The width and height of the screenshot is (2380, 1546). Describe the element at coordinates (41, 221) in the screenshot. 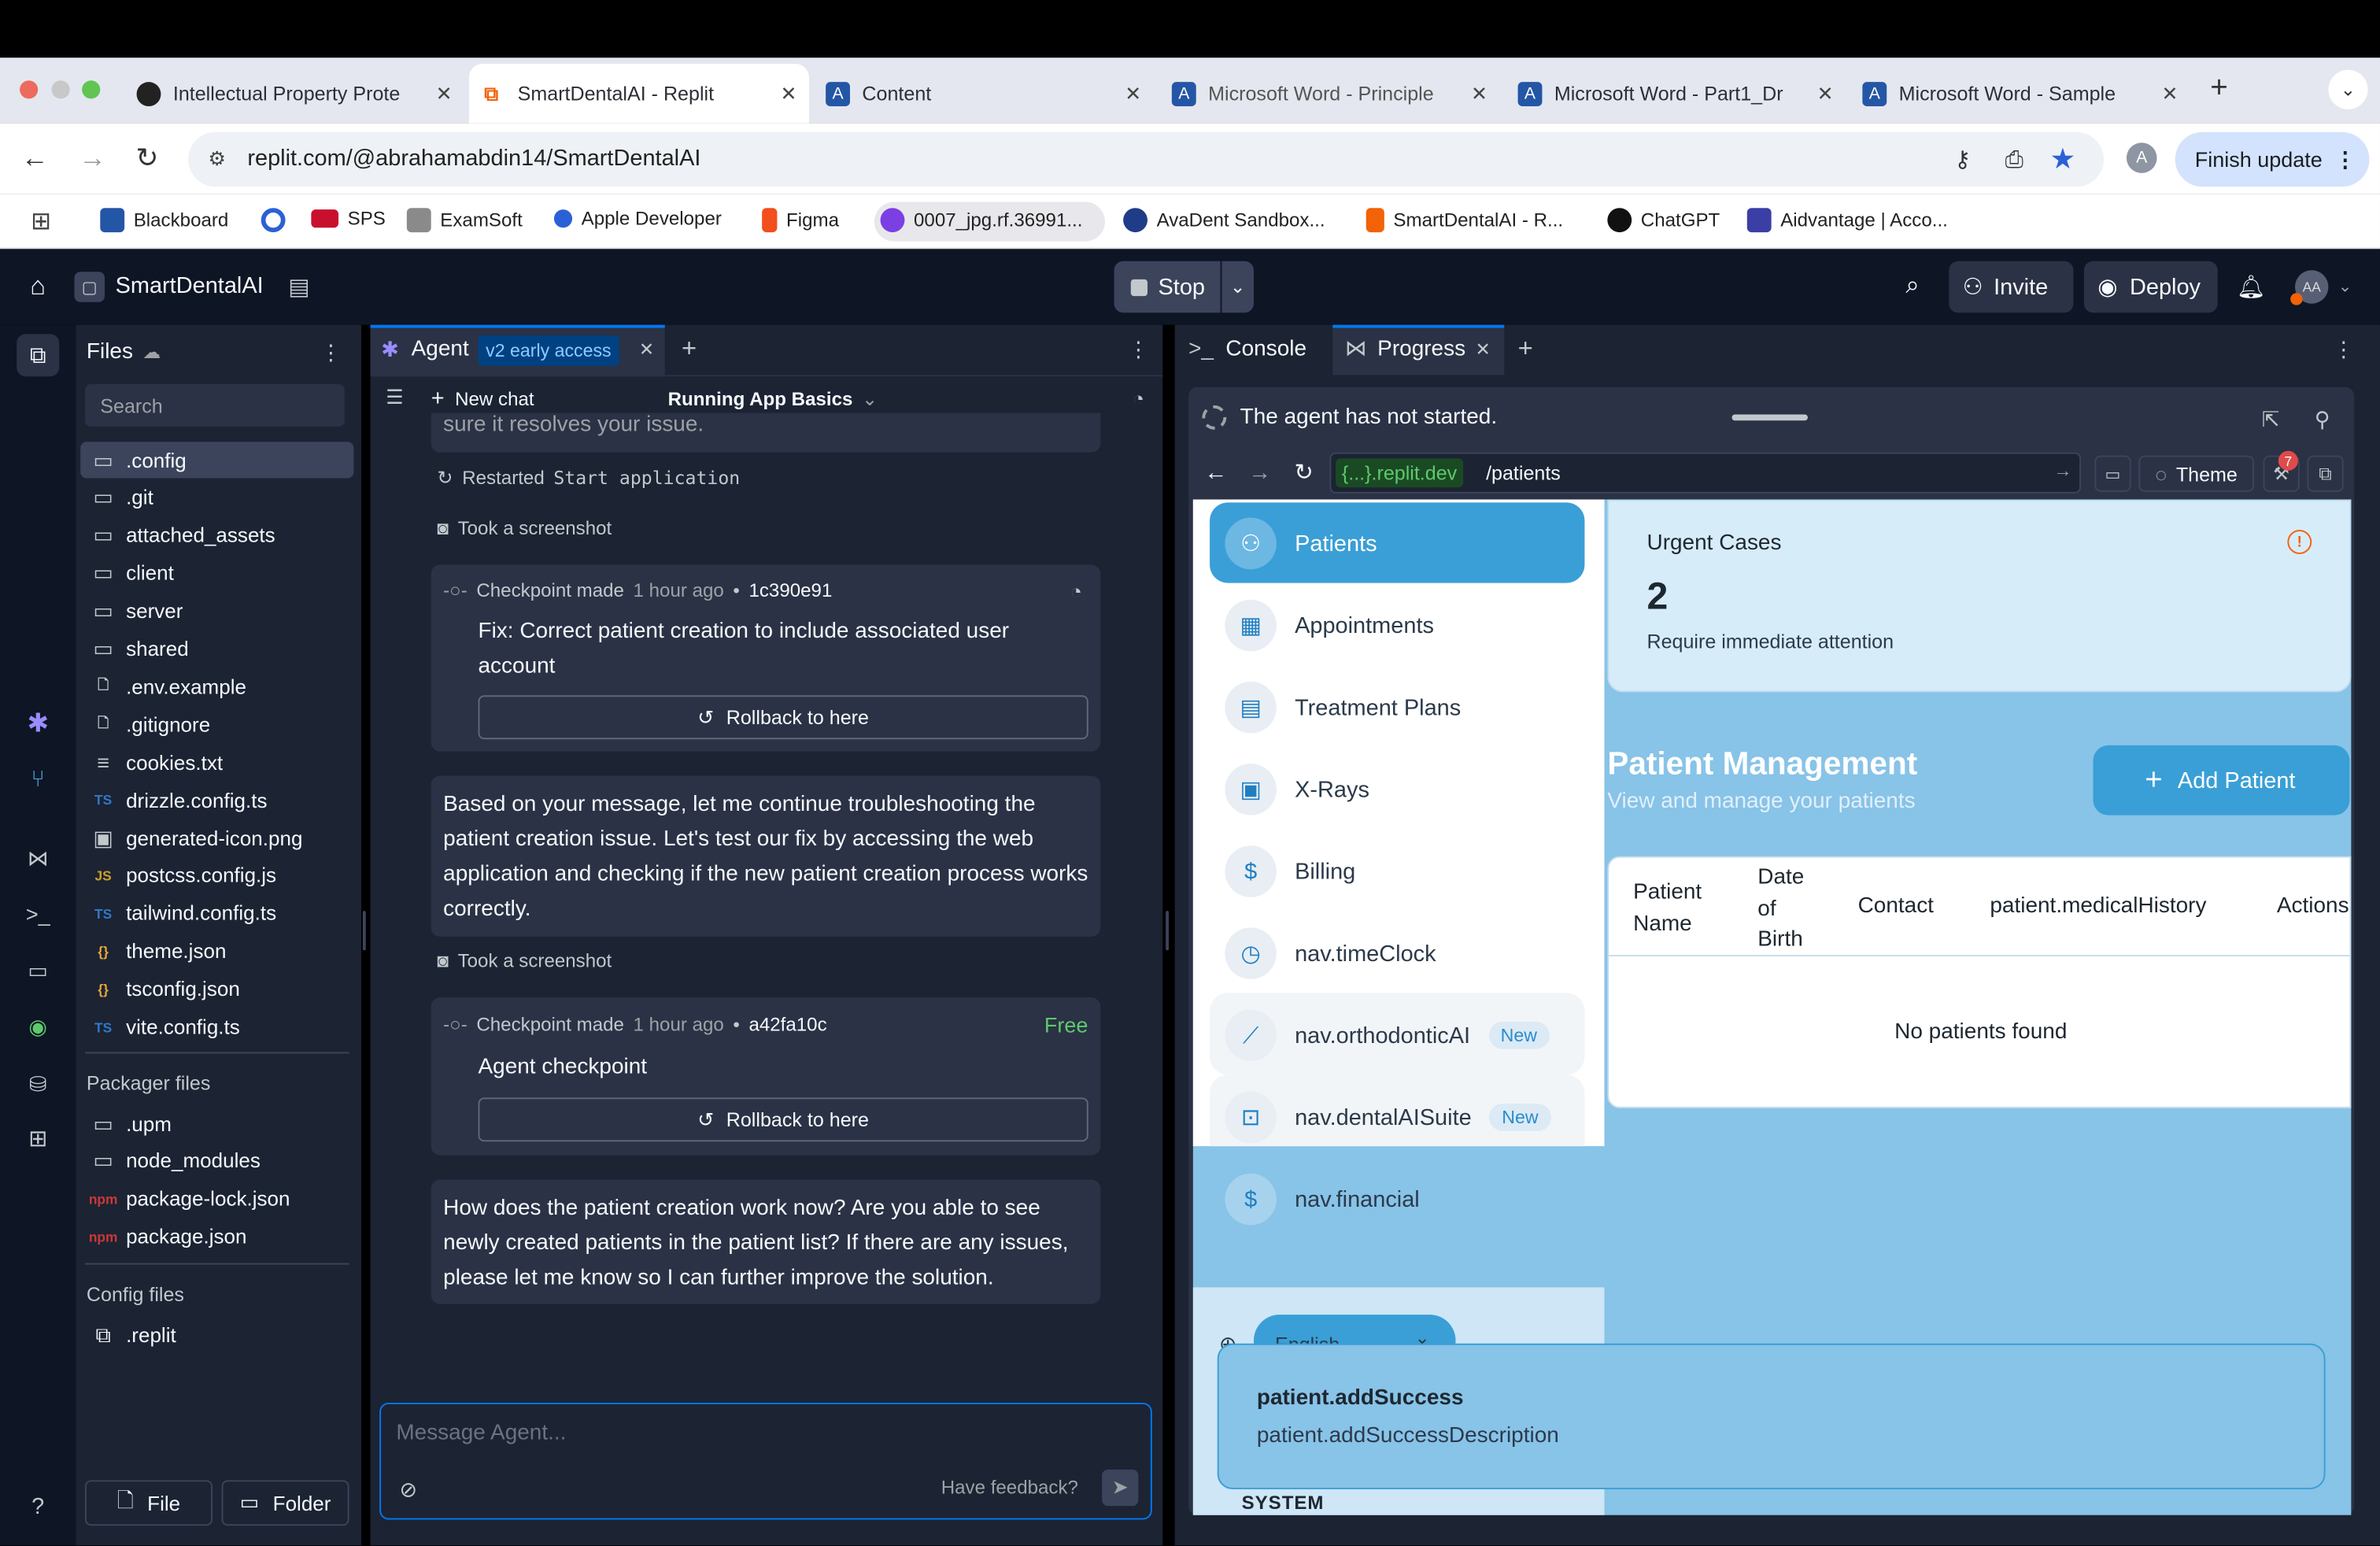

I see `apps-grid-icon: ⊞` at that location.